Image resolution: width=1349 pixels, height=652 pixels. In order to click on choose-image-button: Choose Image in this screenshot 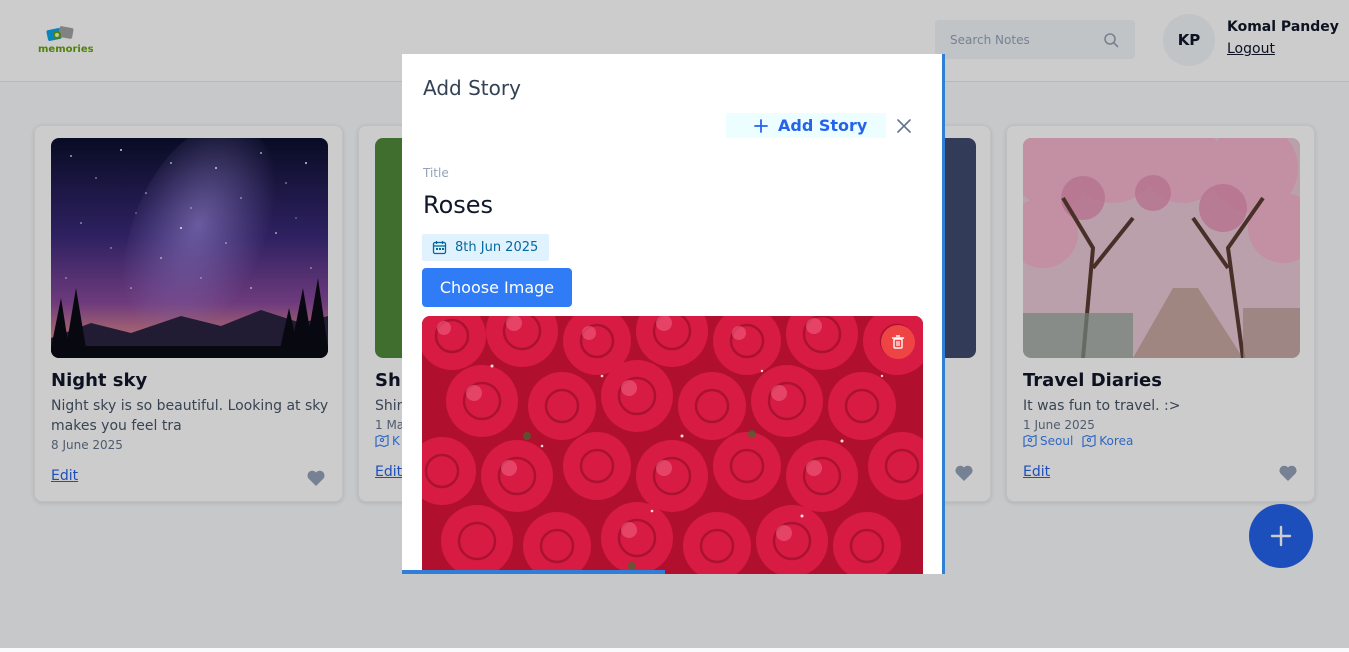, I will do `click(497, 287)`.